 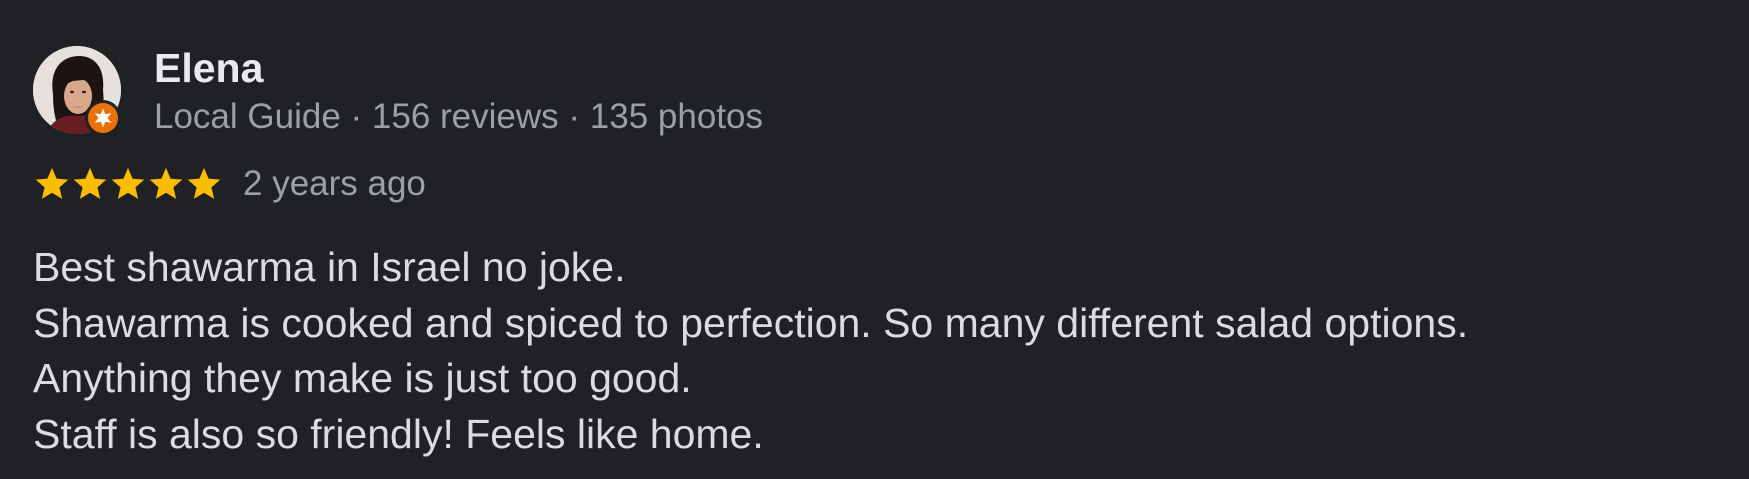 I want to click on author-avatar-link, so click(x=77, y=91).